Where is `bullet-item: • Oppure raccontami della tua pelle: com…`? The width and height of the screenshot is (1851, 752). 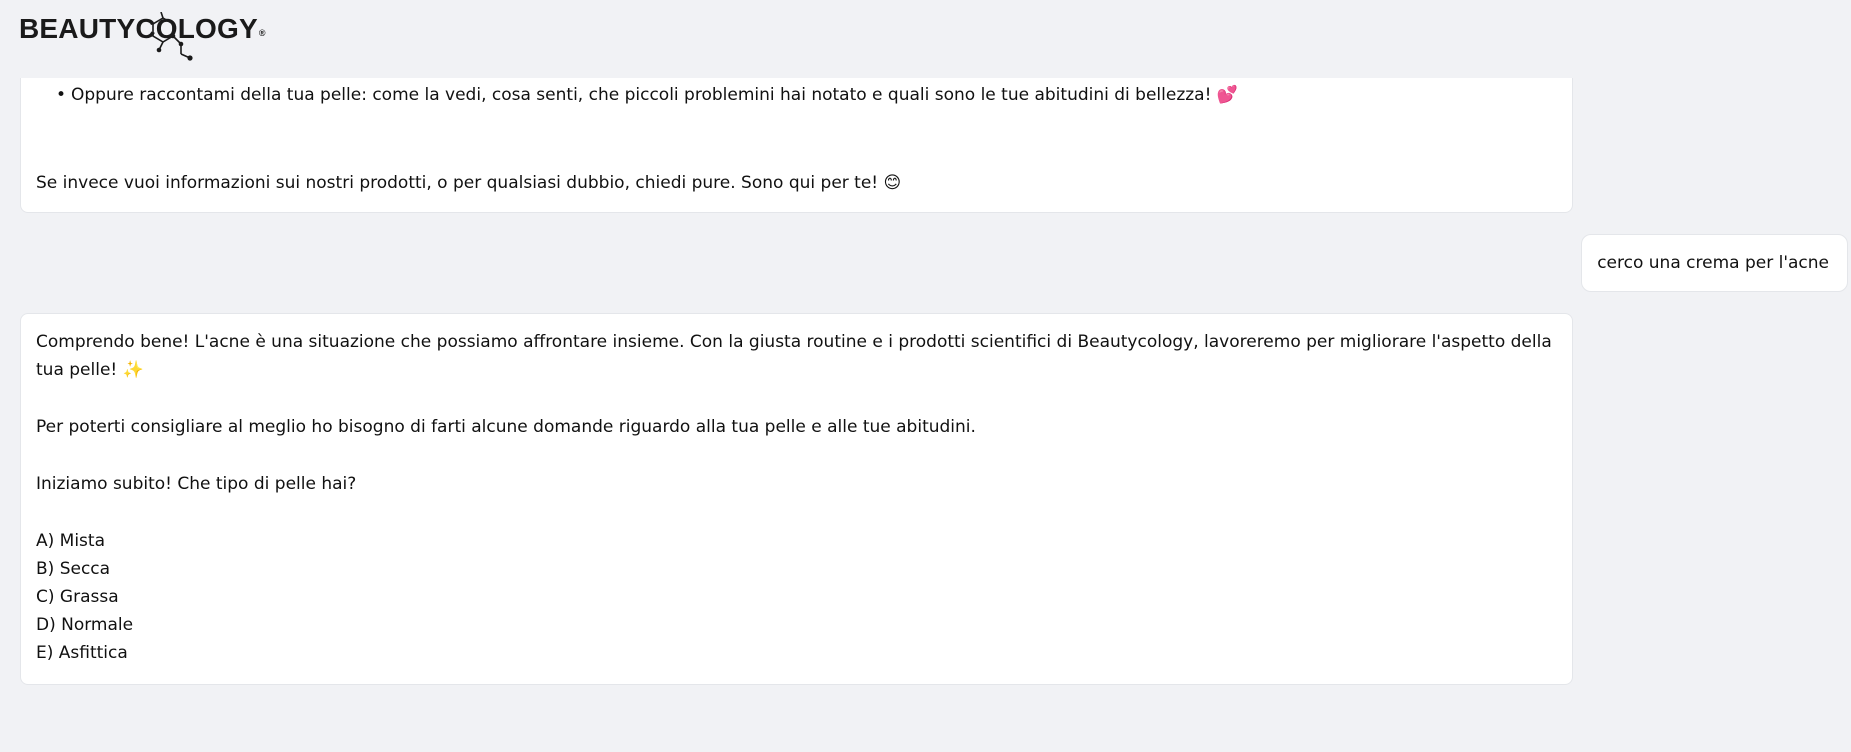
bullet-item: • Oppure raccontami della tua pelle: com… is located at coordinates (806, 95).